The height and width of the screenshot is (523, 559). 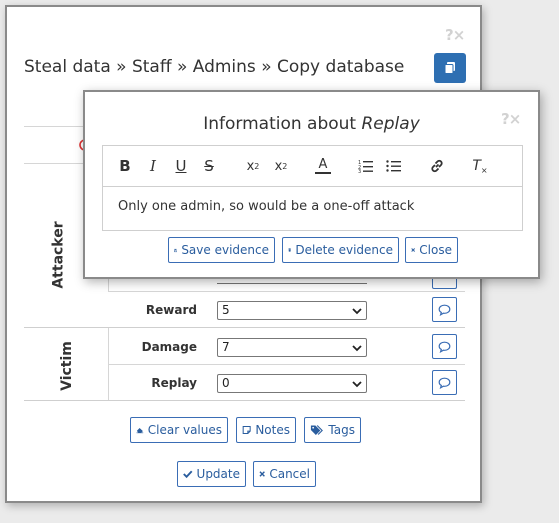 I want to click on comment-button-replay, so click(x=444, y=382).